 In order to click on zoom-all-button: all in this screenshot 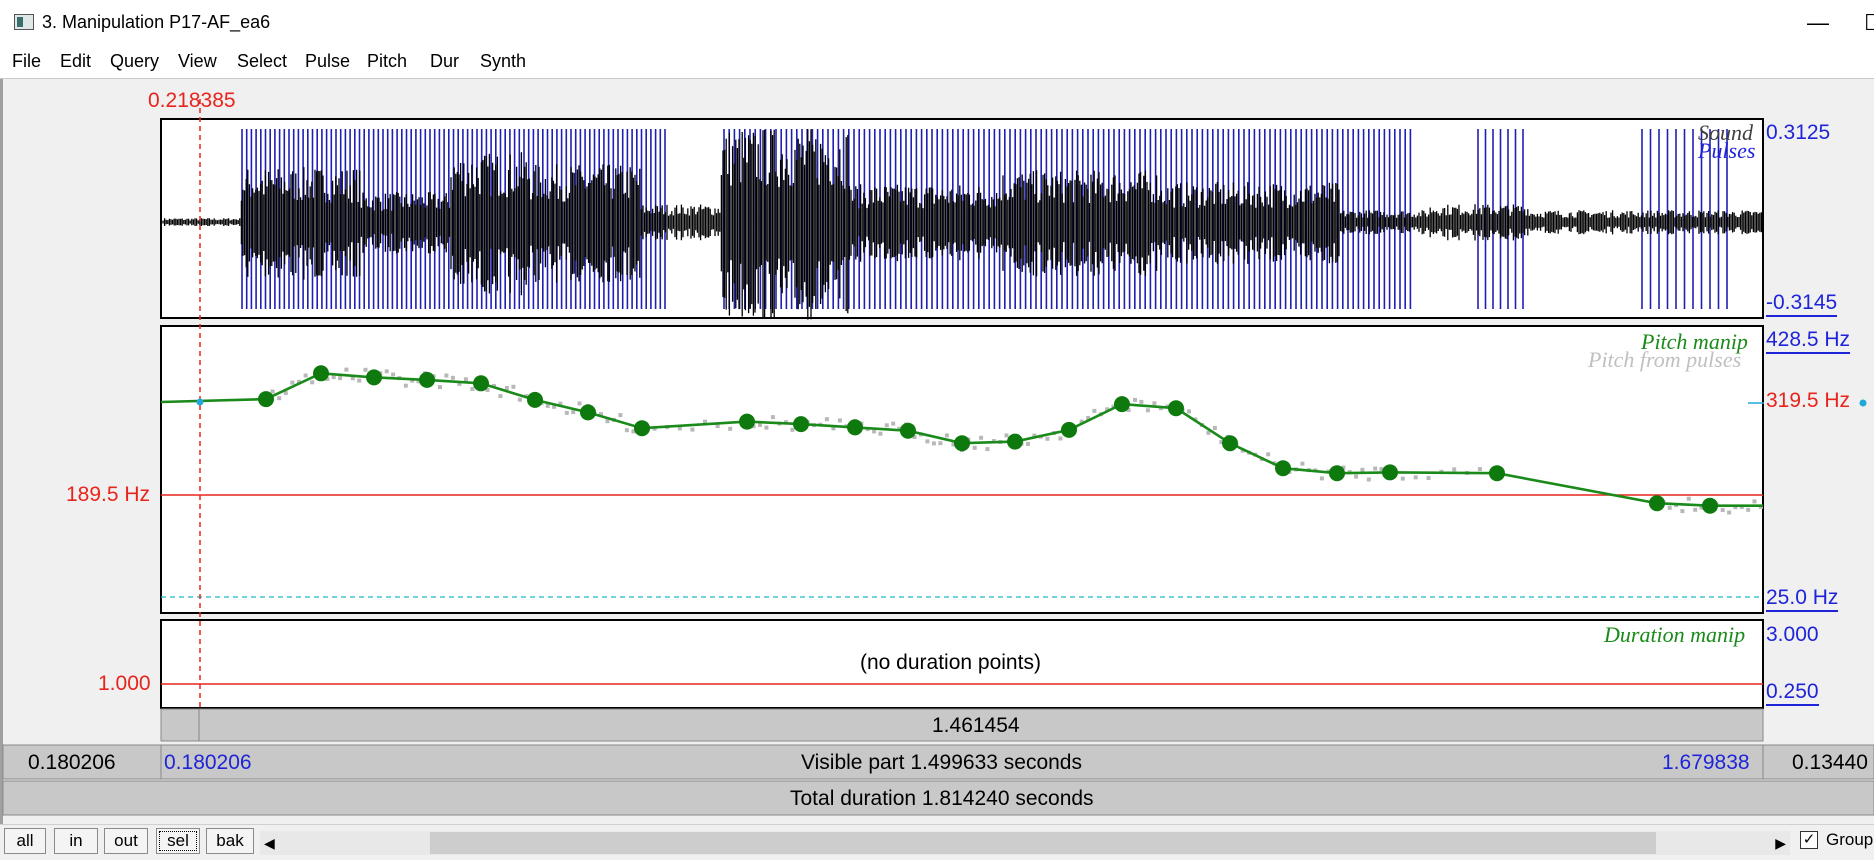, I will do `click(25, 841)`.